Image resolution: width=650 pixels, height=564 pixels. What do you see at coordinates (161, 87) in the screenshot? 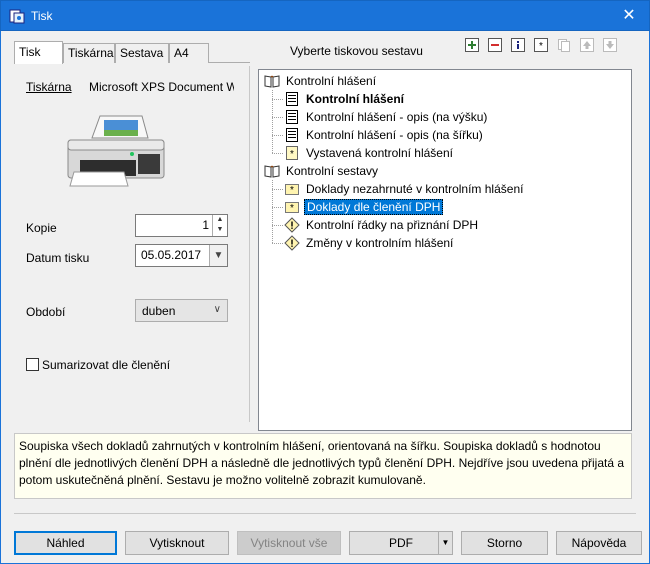
I see `printer-name: Microsoft XPS Document W` at bounding box center [161, 87].